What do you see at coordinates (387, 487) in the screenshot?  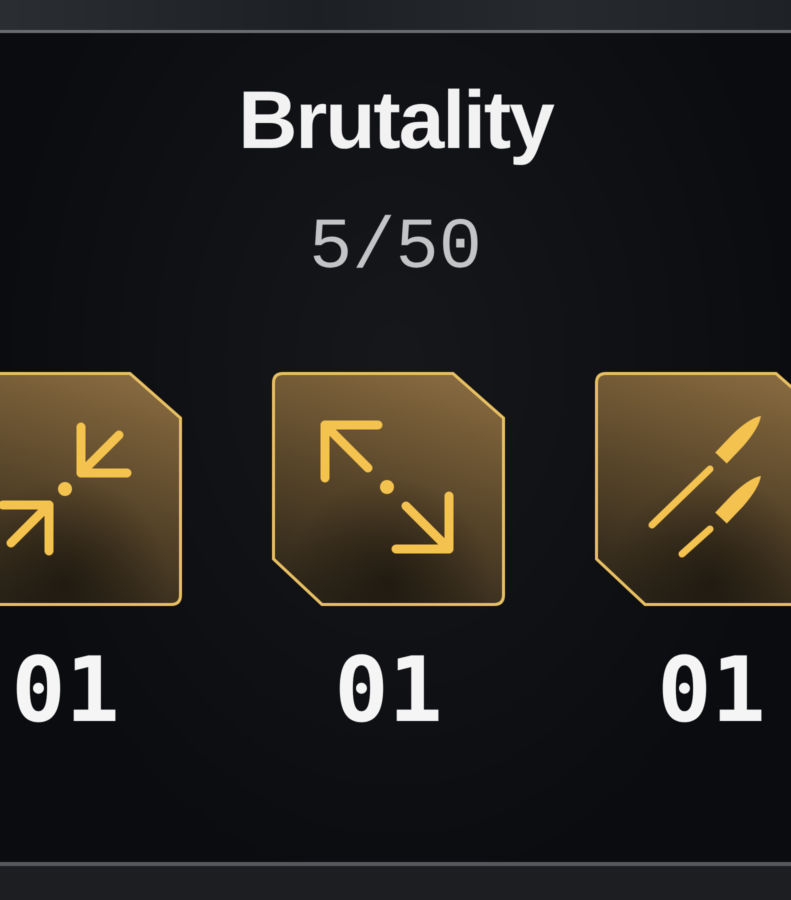 I see `arrows-outward-icon` at bounding box center [387, 487].